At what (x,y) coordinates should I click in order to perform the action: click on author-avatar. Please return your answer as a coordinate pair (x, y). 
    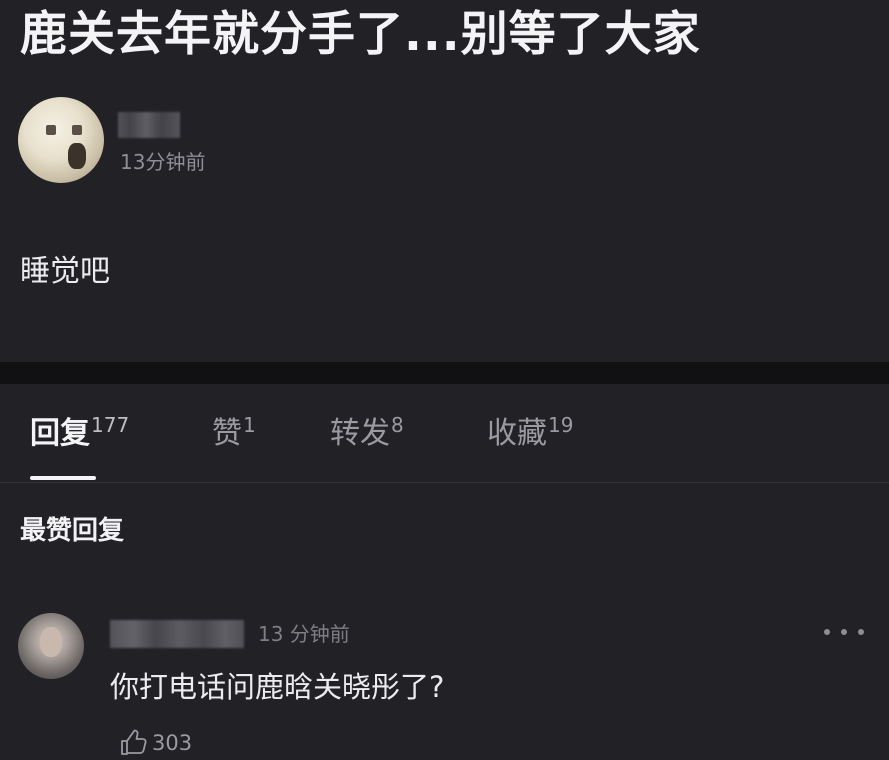
    Looking at the image, I should click on (61, 140).